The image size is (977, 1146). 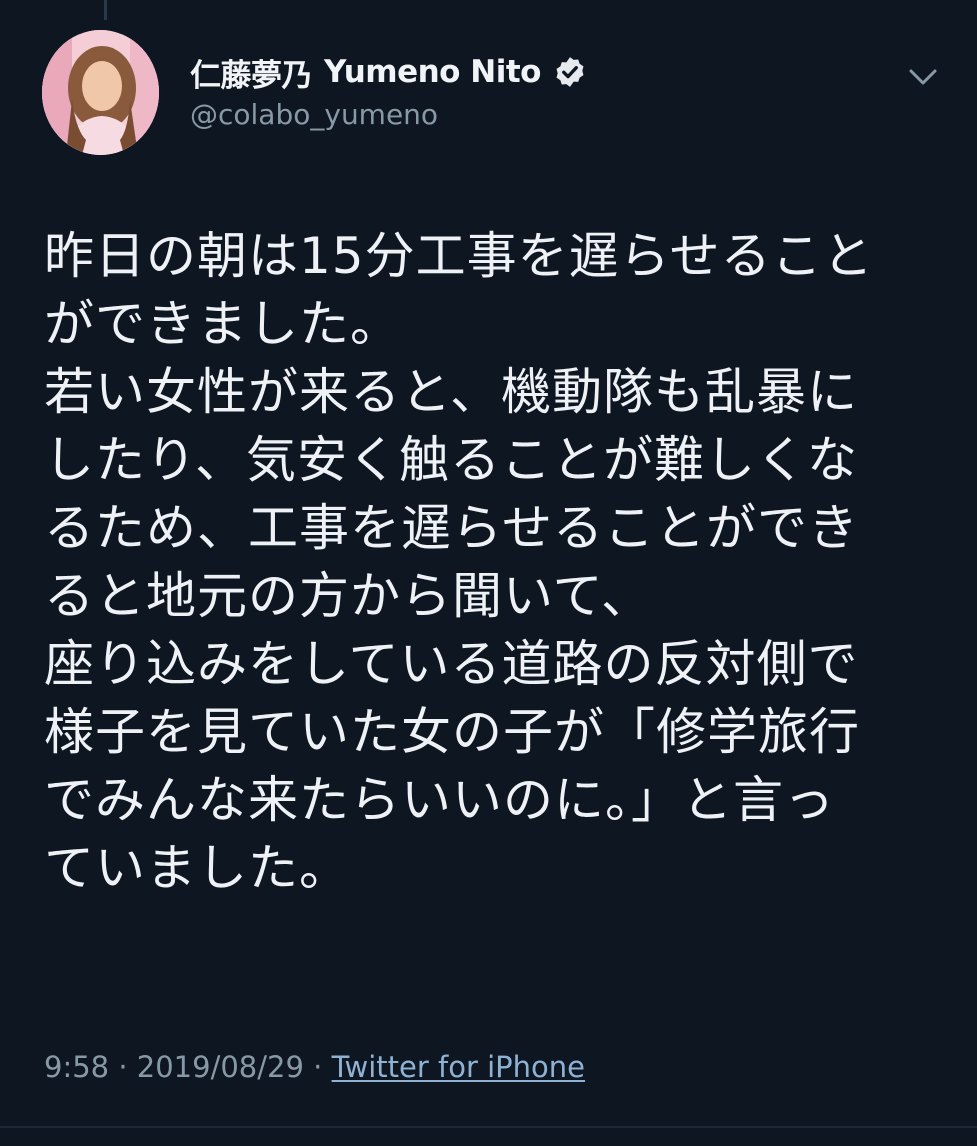 I want to click on author-display-name-en: Yumeno Nito, so click(x=432, y=72).